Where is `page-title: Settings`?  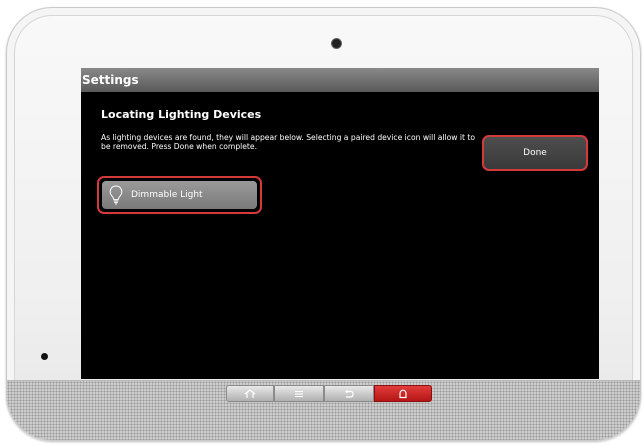 page-title: Settings is located at coordinates (340, 80).